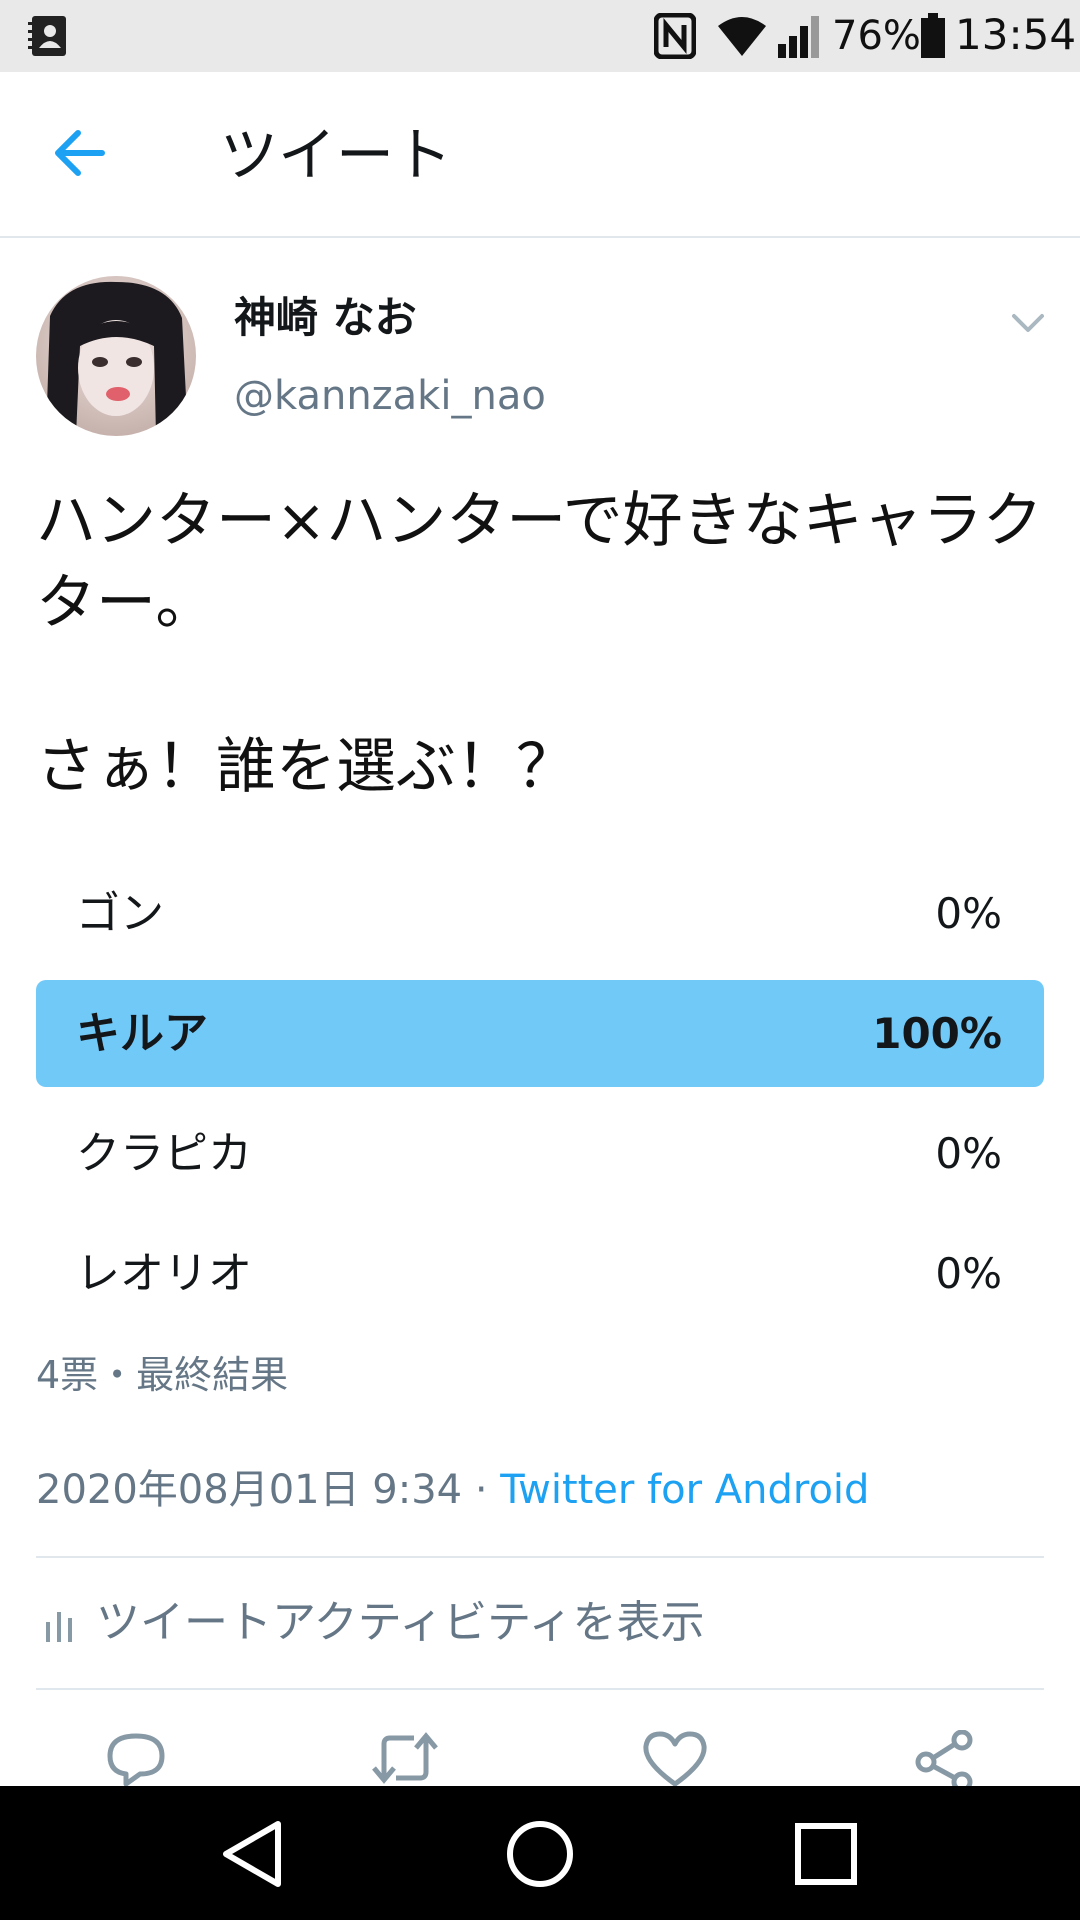  I want to click on poll-option: レオリオ 0%, so click(540, 1273).